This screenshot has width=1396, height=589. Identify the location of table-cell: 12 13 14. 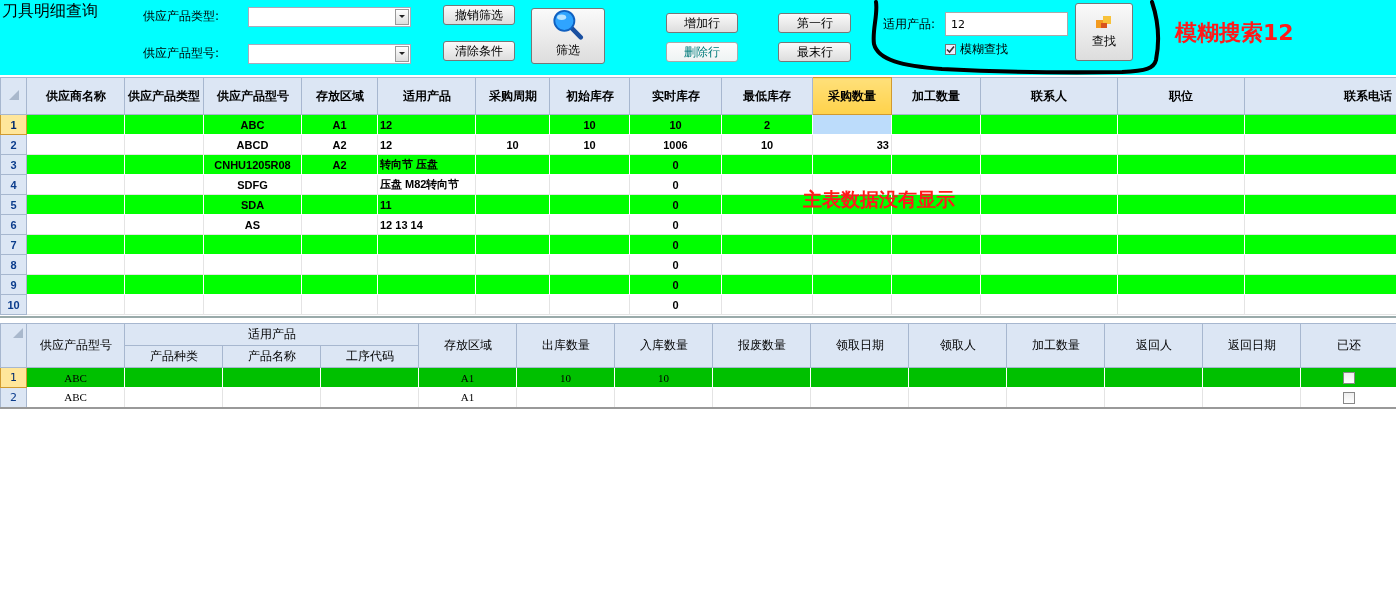
(426, 224).